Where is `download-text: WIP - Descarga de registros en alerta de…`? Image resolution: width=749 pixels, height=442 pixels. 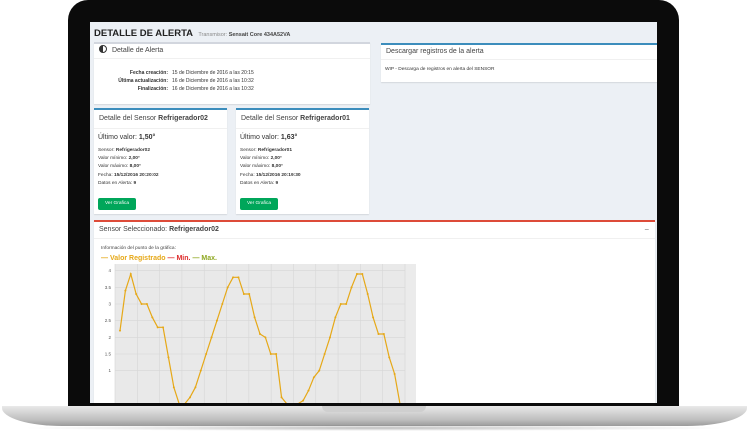
download-text: WIP - Descarga de registros en alerta de… is located at coordinates (440, 69).